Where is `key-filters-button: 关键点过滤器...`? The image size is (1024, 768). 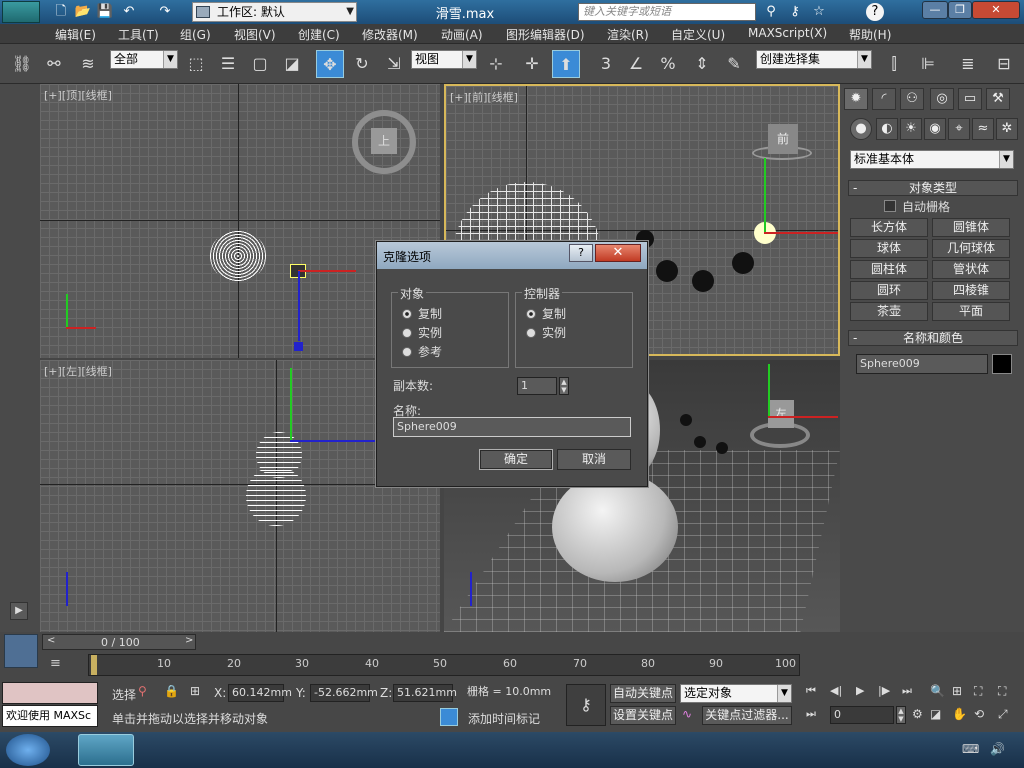 key-filters-button: 关键点过滤器... is located at coordinates (747, 715).